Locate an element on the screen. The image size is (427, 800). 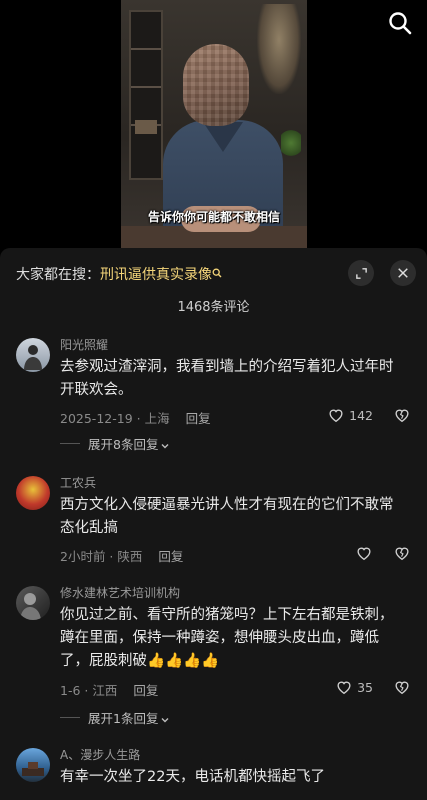
comment-username: 工农兵 is located at coordinates (78, 482).